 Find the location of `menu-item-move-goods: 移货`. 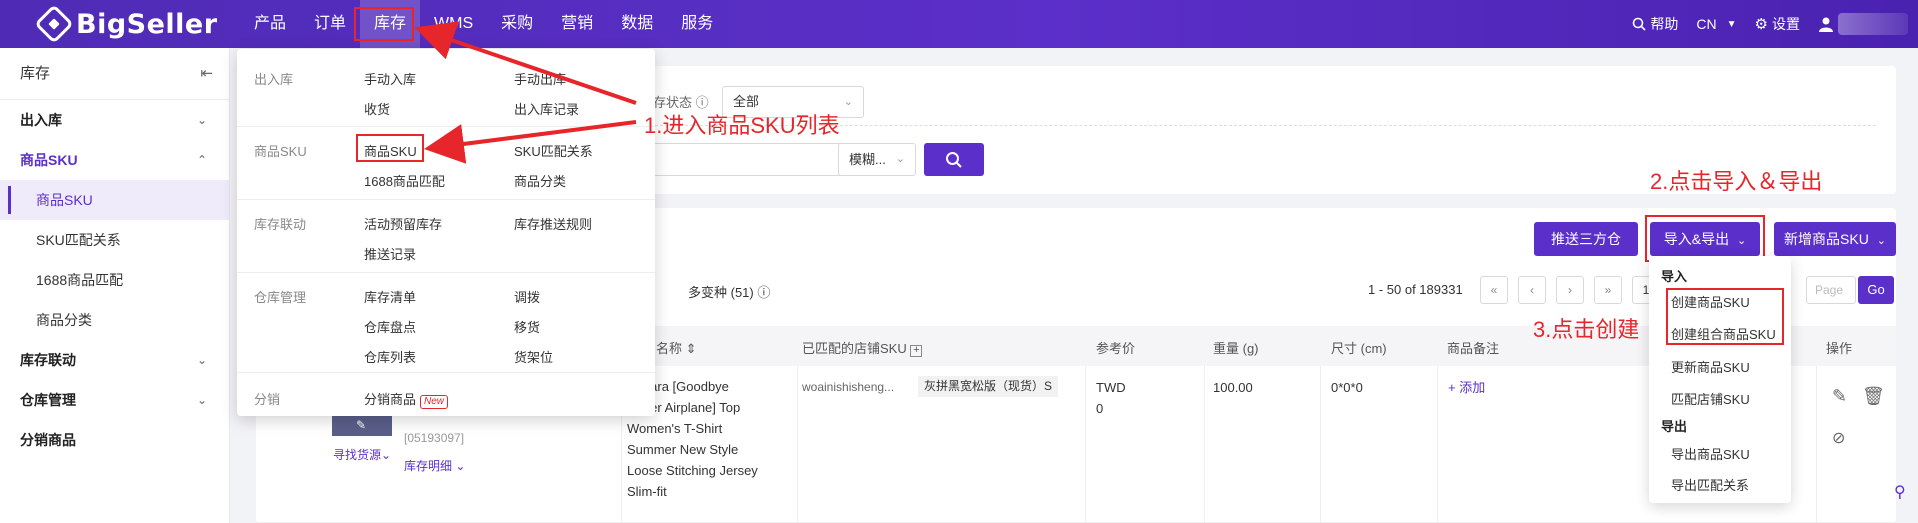

menu-item-move-goods: 移货 is located at coordinates (527, 326).